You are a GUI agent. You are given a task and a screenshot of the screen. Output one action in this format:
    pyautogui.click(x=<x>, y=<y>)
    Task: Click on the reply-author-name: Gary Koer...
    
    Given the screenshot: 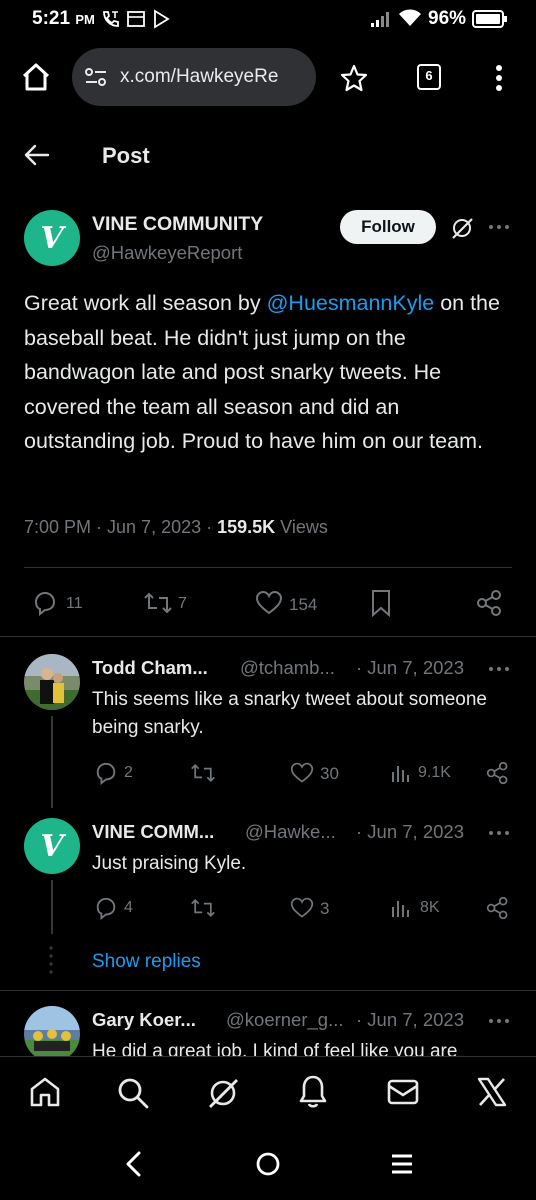 What is the action you would take?
    pyautogui.click(x=144, y=1020)
    